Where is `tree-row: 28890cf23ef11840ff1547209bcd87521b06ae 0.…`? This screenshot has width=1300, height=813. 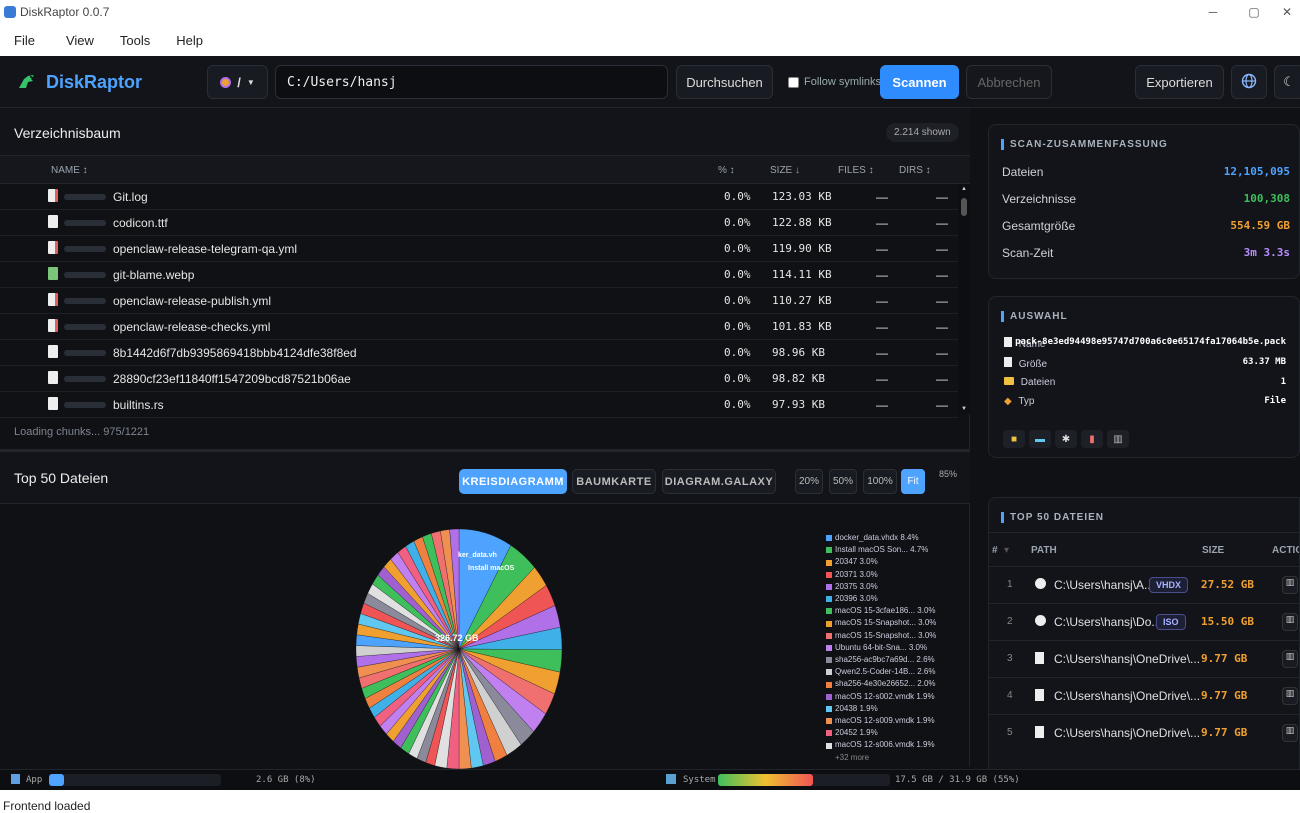 tree-row: 28890cf23ef11840ff1547209bcd87521b06ae 0.… is located at coordinates (479, 379).